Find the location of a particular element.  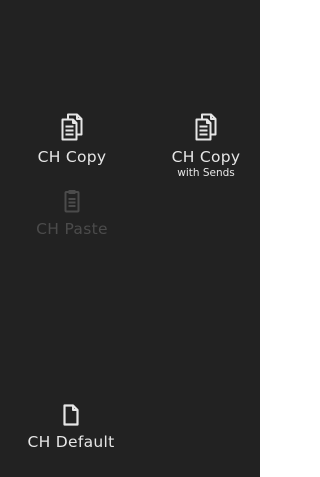

with-sends-sublabel: with Sends is located at coordinates (206, 173).